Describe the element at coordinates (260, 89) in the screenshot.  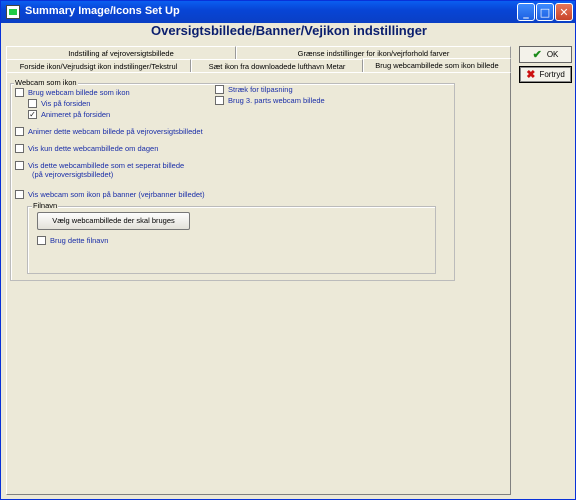
I see `checkbox-label: Stræk for tilpasning` at that location.